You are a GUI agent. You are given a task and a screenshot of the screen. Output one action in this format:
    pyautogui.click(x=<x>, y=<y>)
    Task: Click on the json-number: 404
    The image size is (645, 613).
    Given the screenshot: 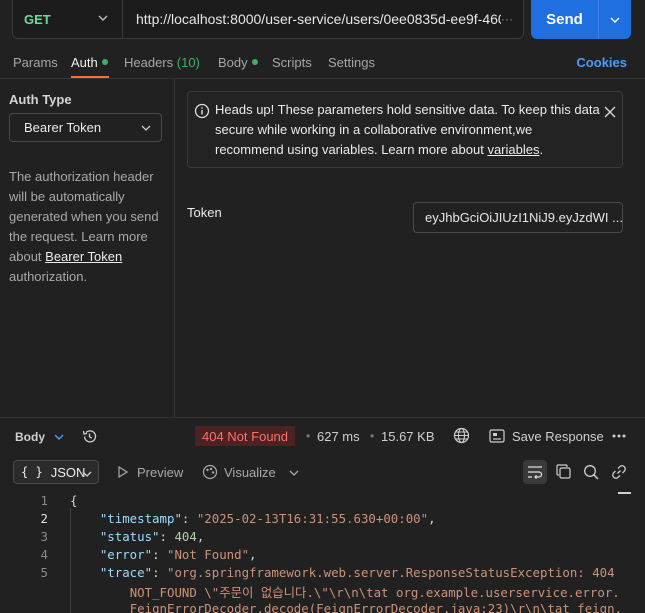 What is the action you would take?
    pyautogui.click(x=185, y=536)
    